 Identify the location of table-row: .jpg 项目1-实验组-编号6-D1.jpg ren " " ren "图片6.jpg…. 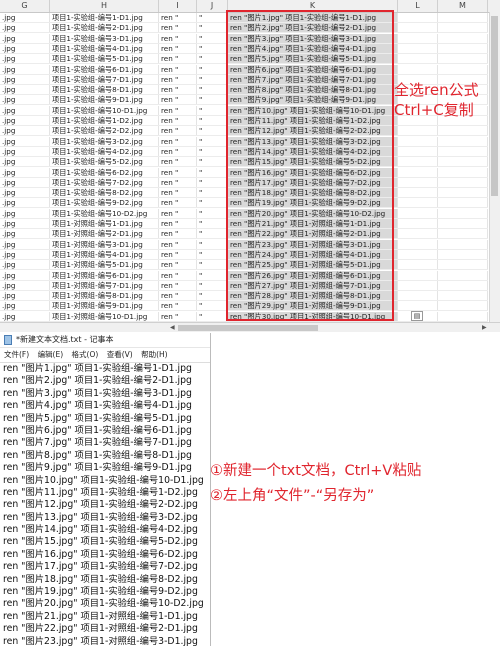
(244, 69).